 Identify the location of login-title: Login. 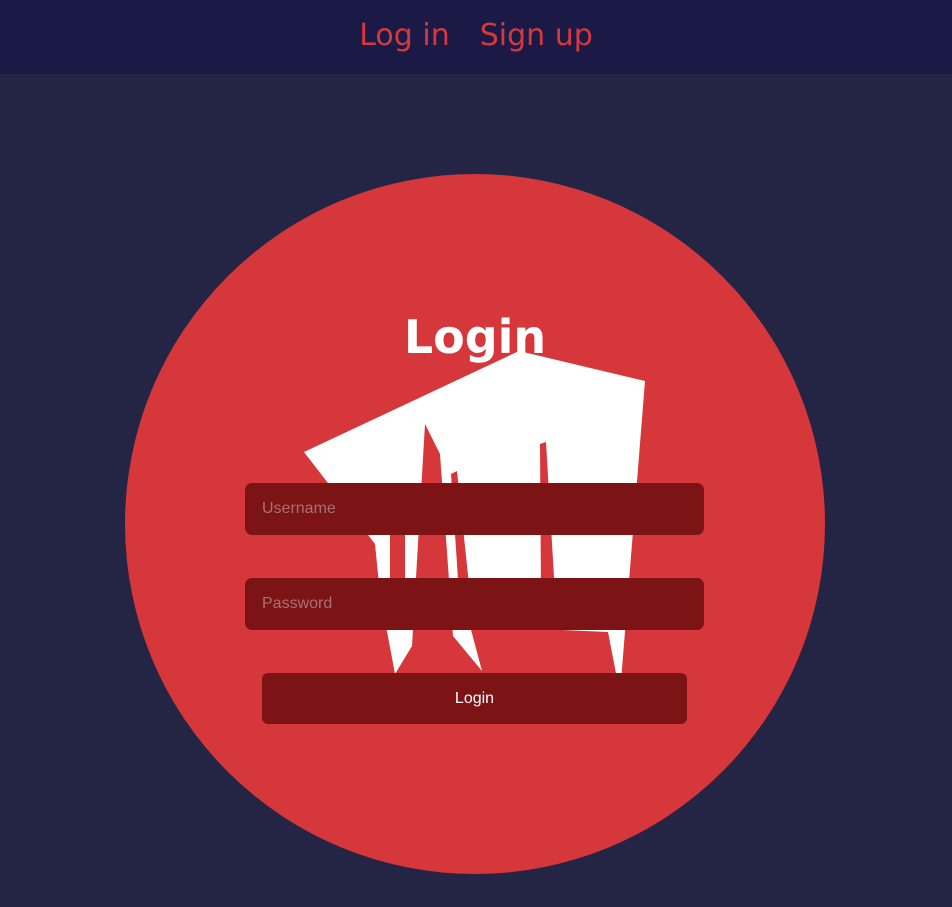
(475, 336).